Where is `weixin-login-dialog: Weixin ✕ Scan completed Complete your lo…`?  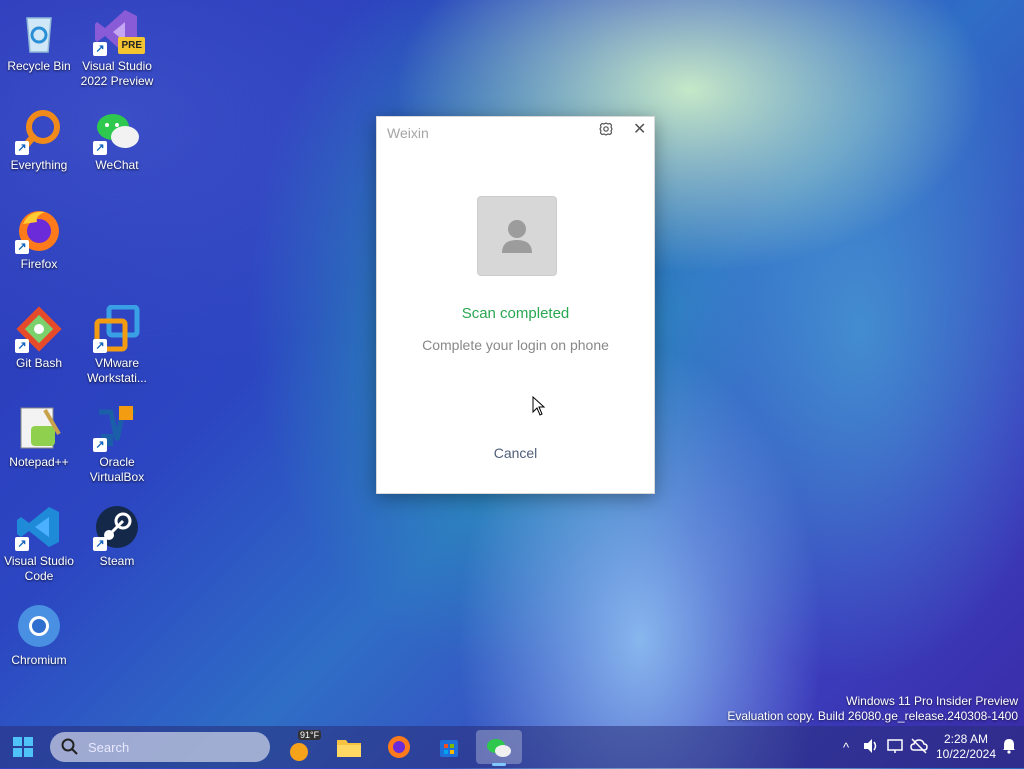 weixin-login-dialog: Weixin ✕ Scan completed Complete your lo… is located at coordinates (515, 305).